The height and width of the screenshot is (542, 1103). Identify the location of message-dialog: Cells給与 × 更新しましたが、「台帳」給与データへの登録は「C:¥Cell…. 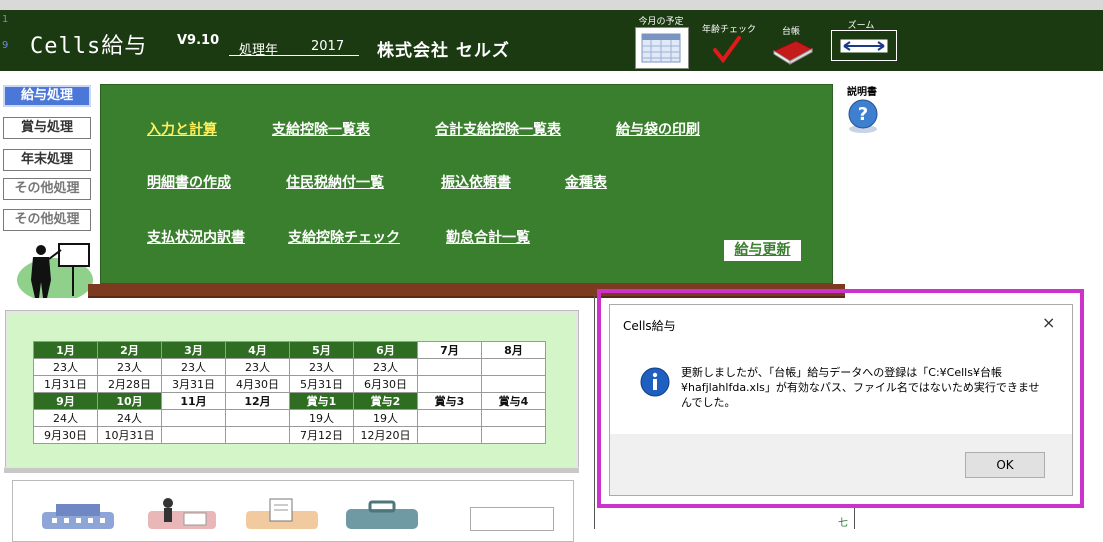
(841, 400).